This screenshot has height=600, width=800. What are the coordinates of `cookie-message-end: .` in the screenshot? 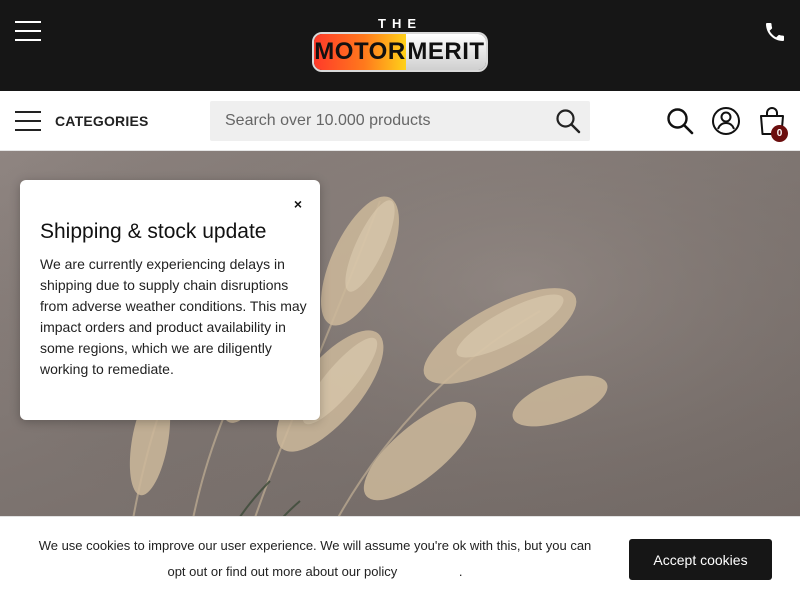 It's located at (460, 571).